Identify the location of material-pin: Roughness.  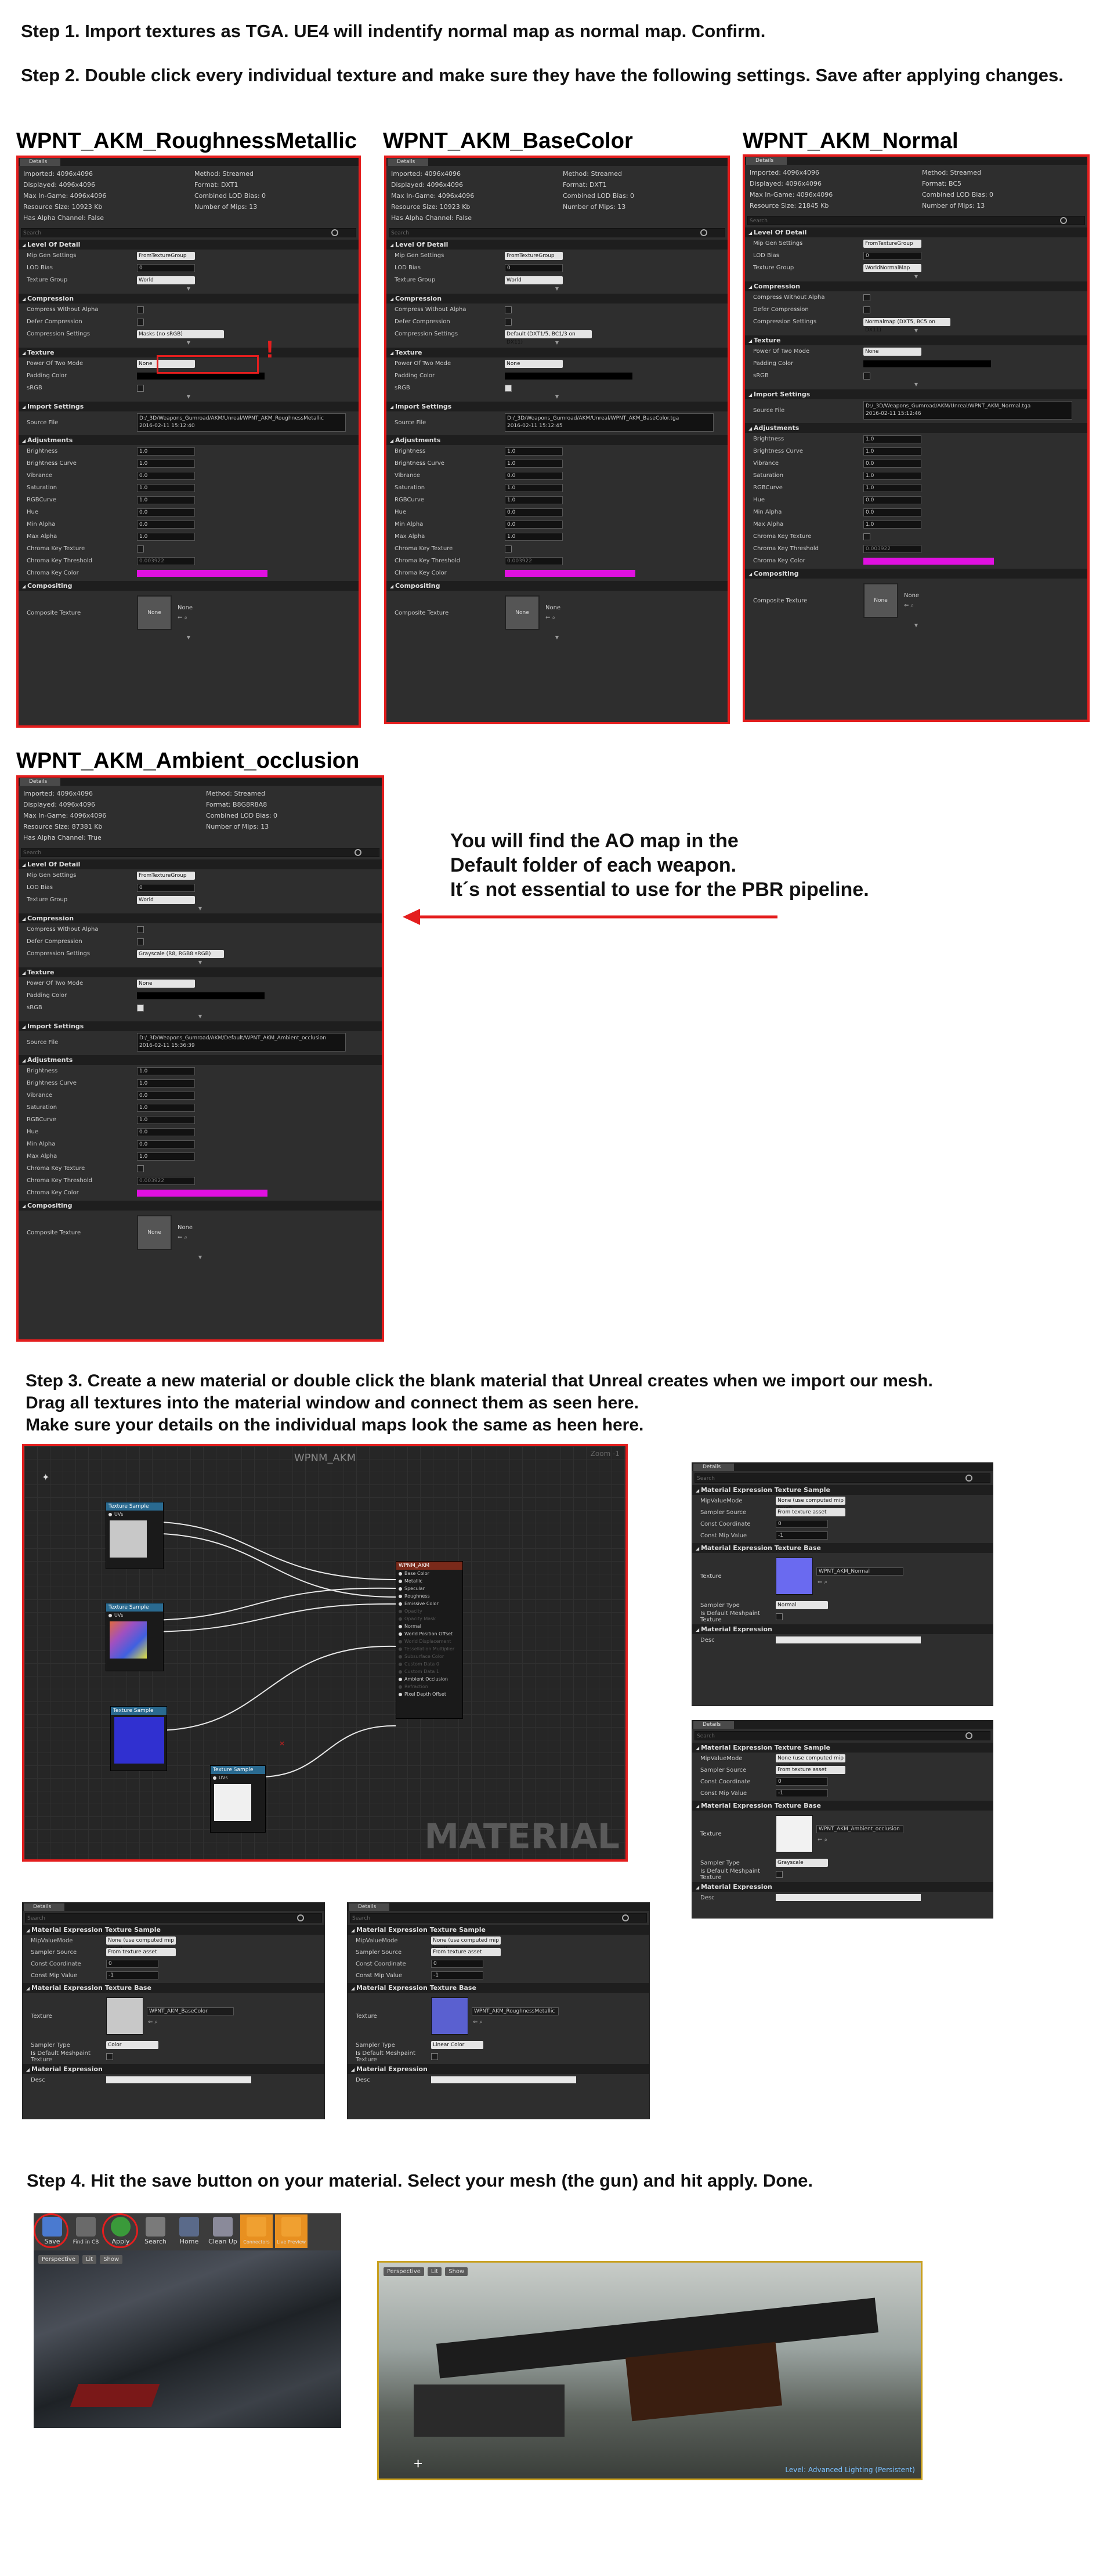
(429, 1596).